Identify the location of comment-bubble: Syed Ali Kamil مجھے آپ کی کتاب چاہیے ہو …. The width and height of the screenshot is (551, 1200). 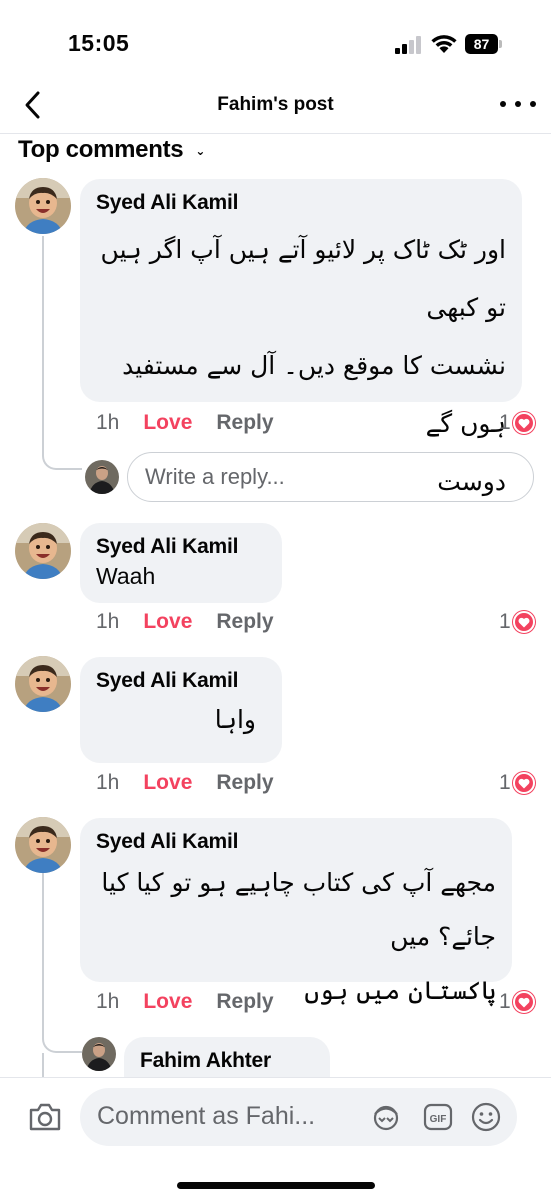
(296, 911).